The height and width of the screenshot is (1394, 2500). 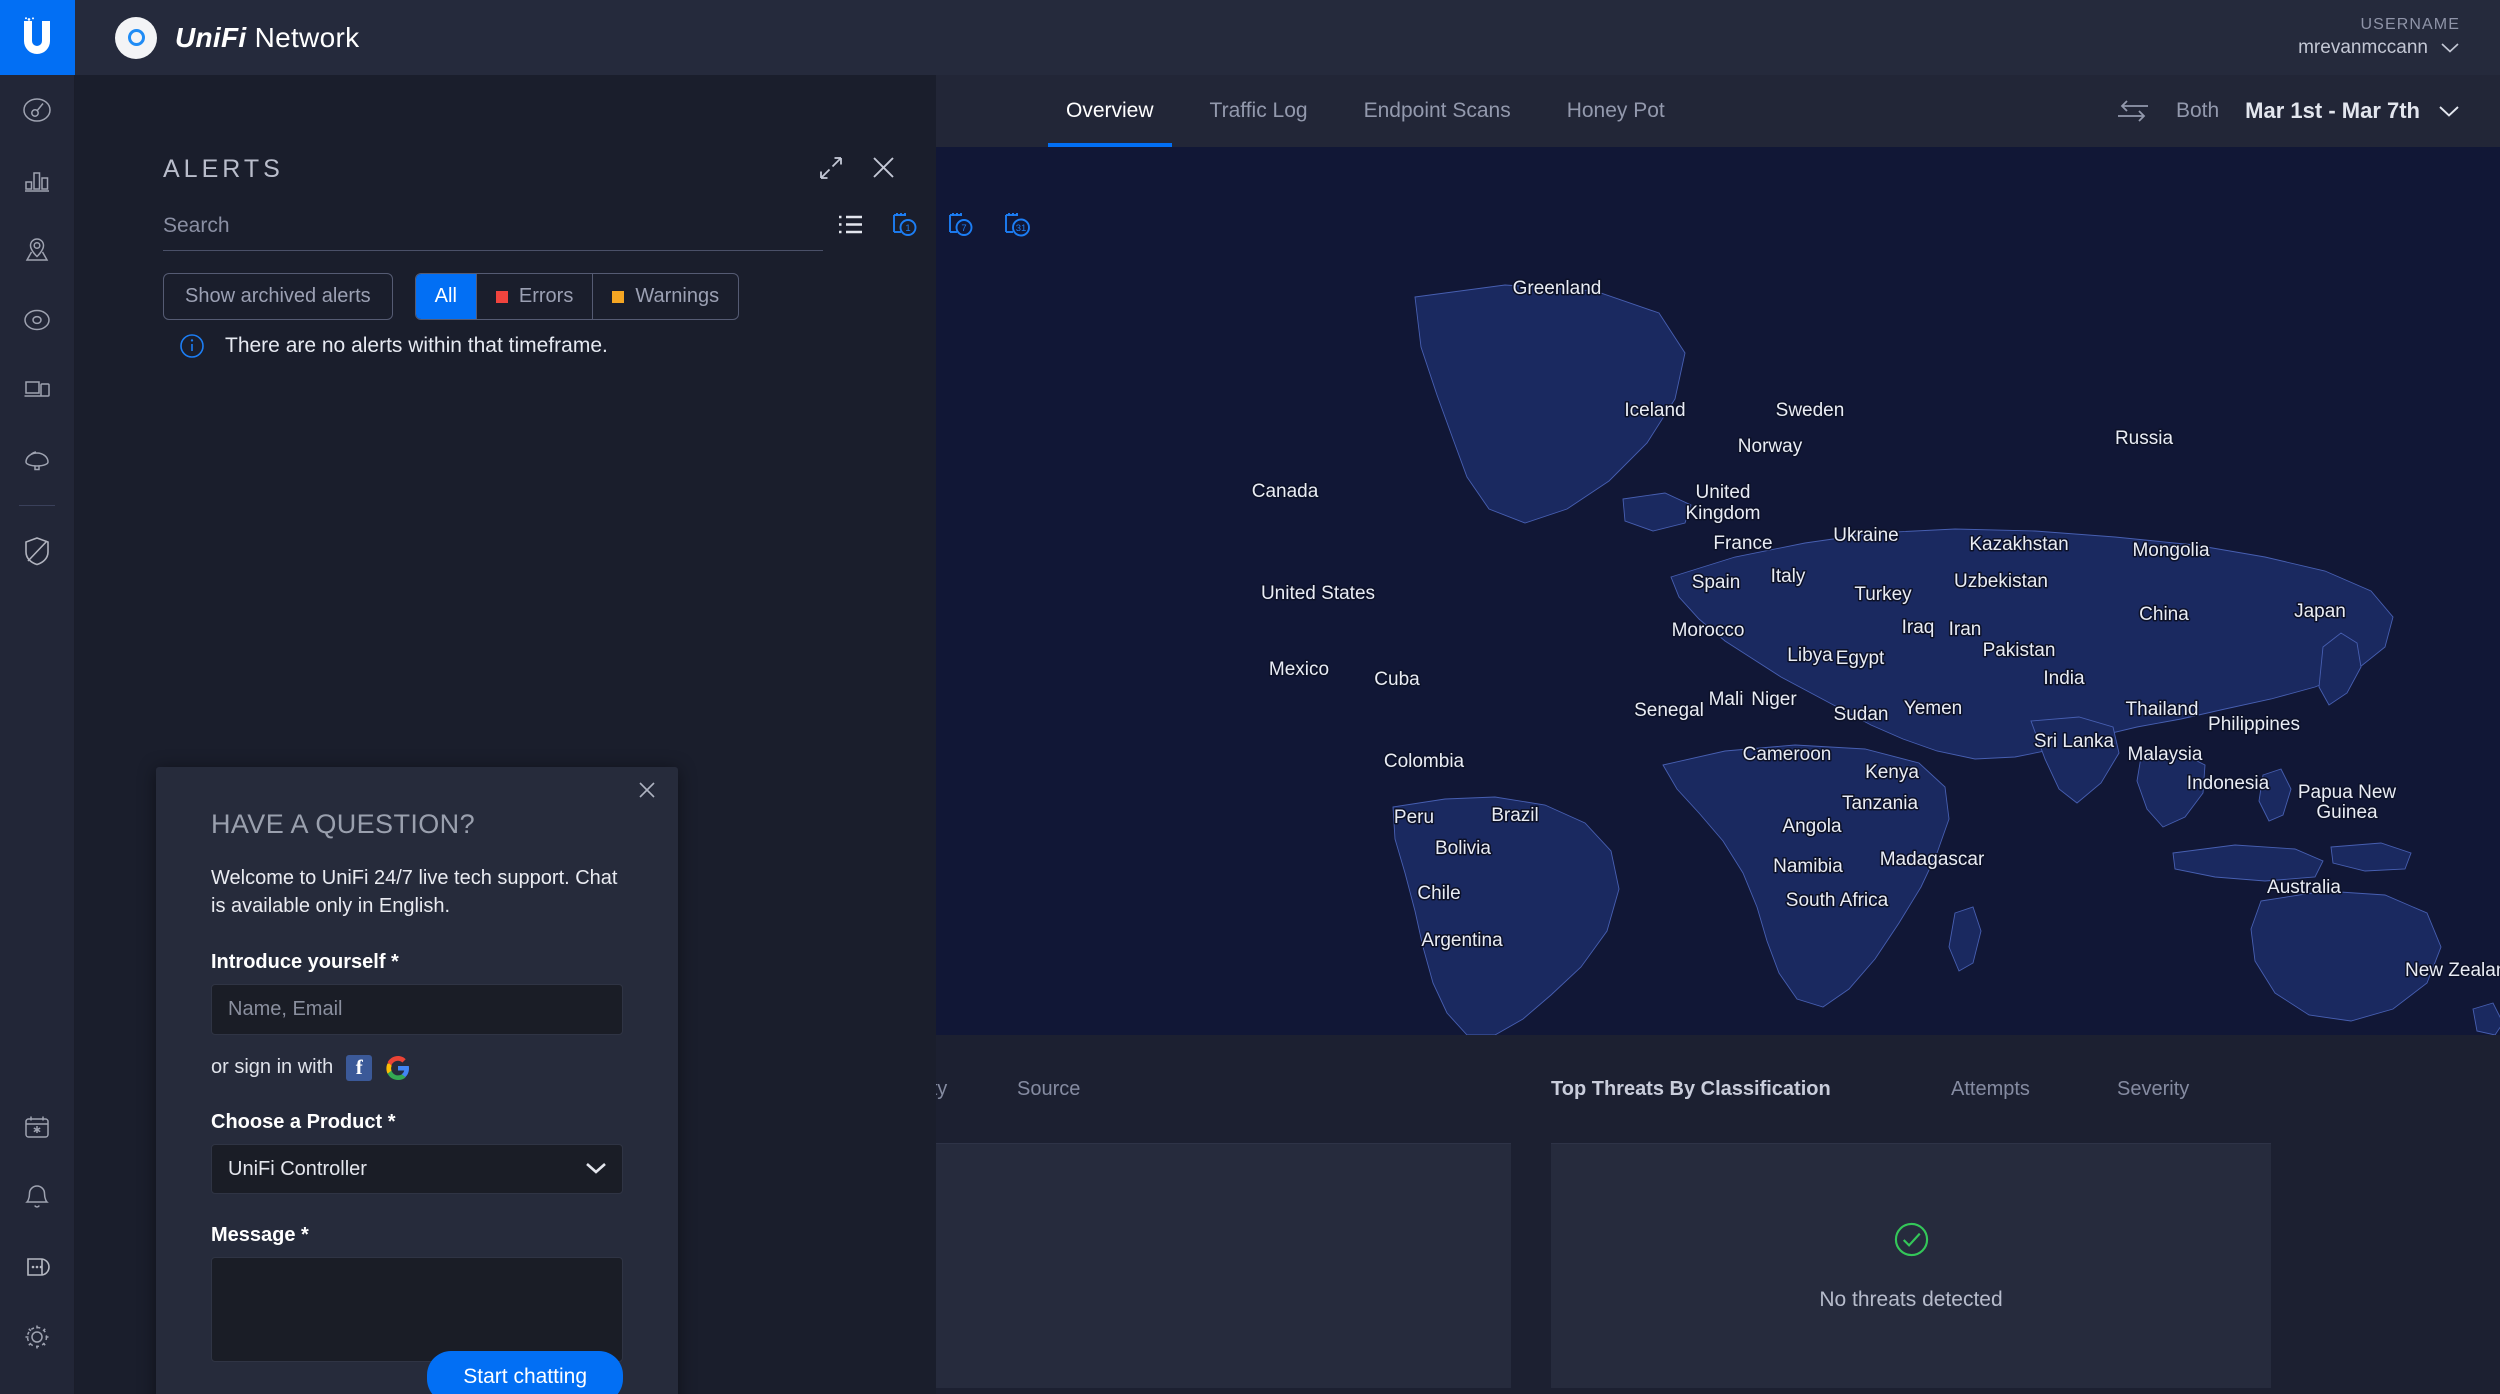 I want to click on date-range-picker: Mar 1st - Mar 7th, so click(x=2352, y=111).